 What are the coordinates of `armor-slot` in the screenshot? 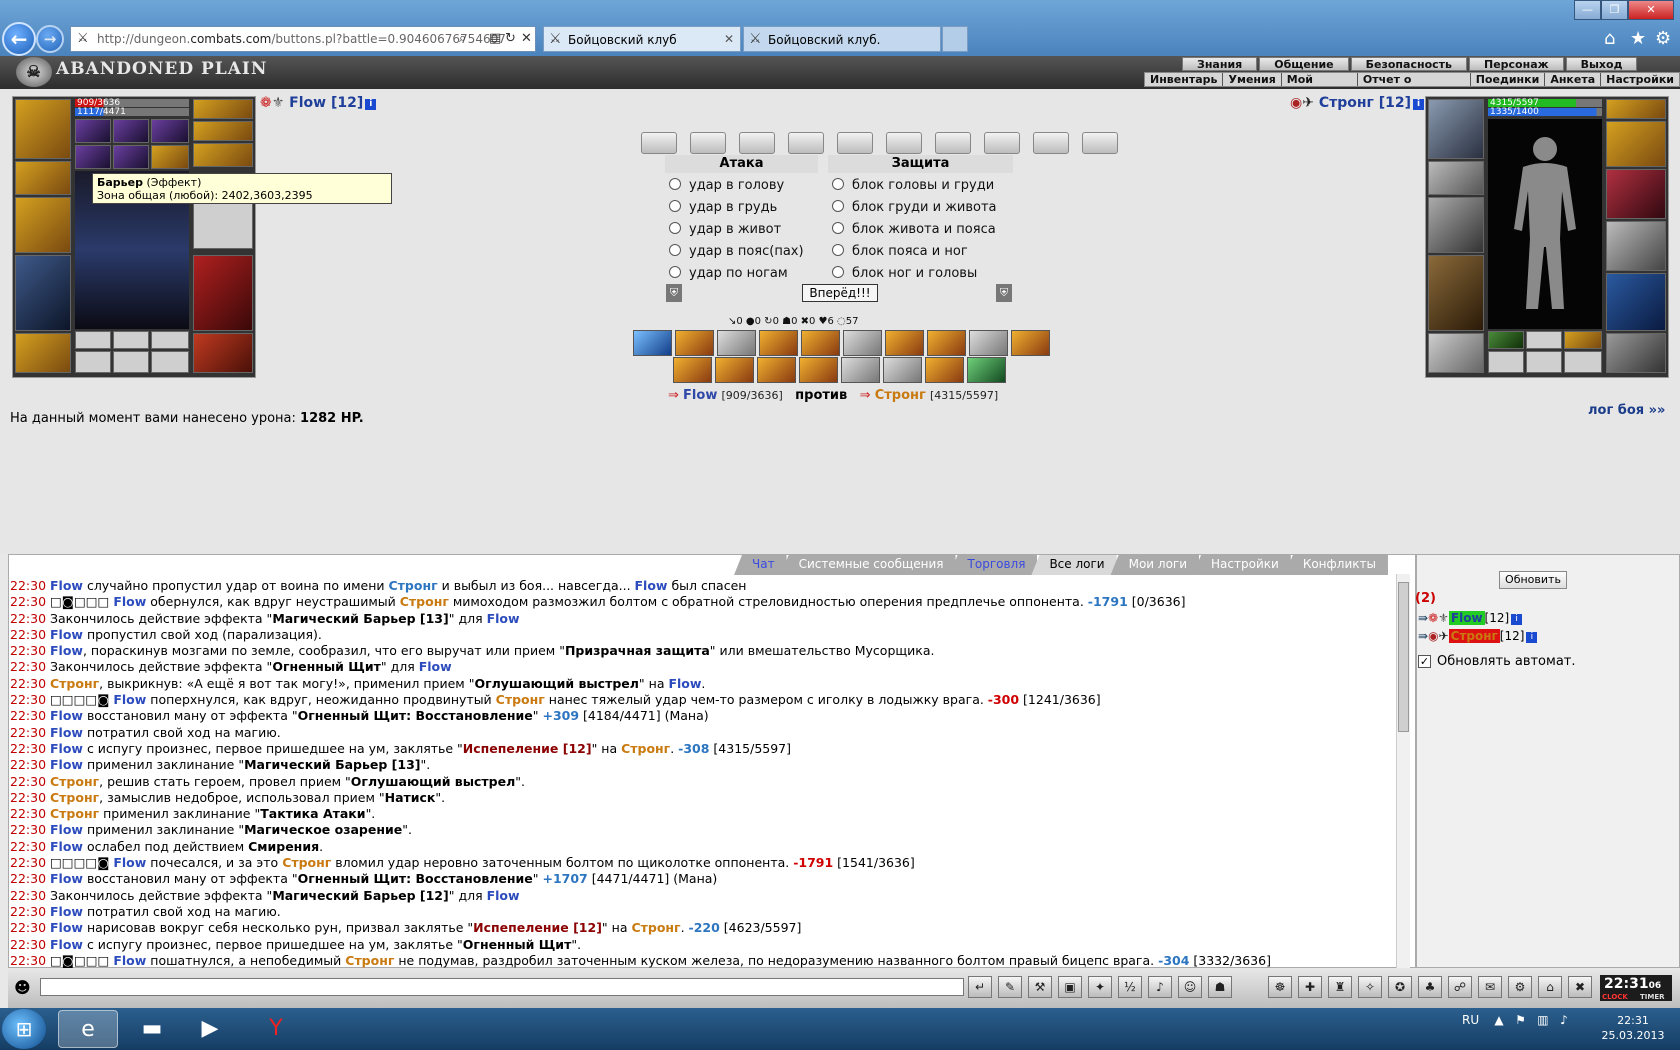 It's located at (43, 293).